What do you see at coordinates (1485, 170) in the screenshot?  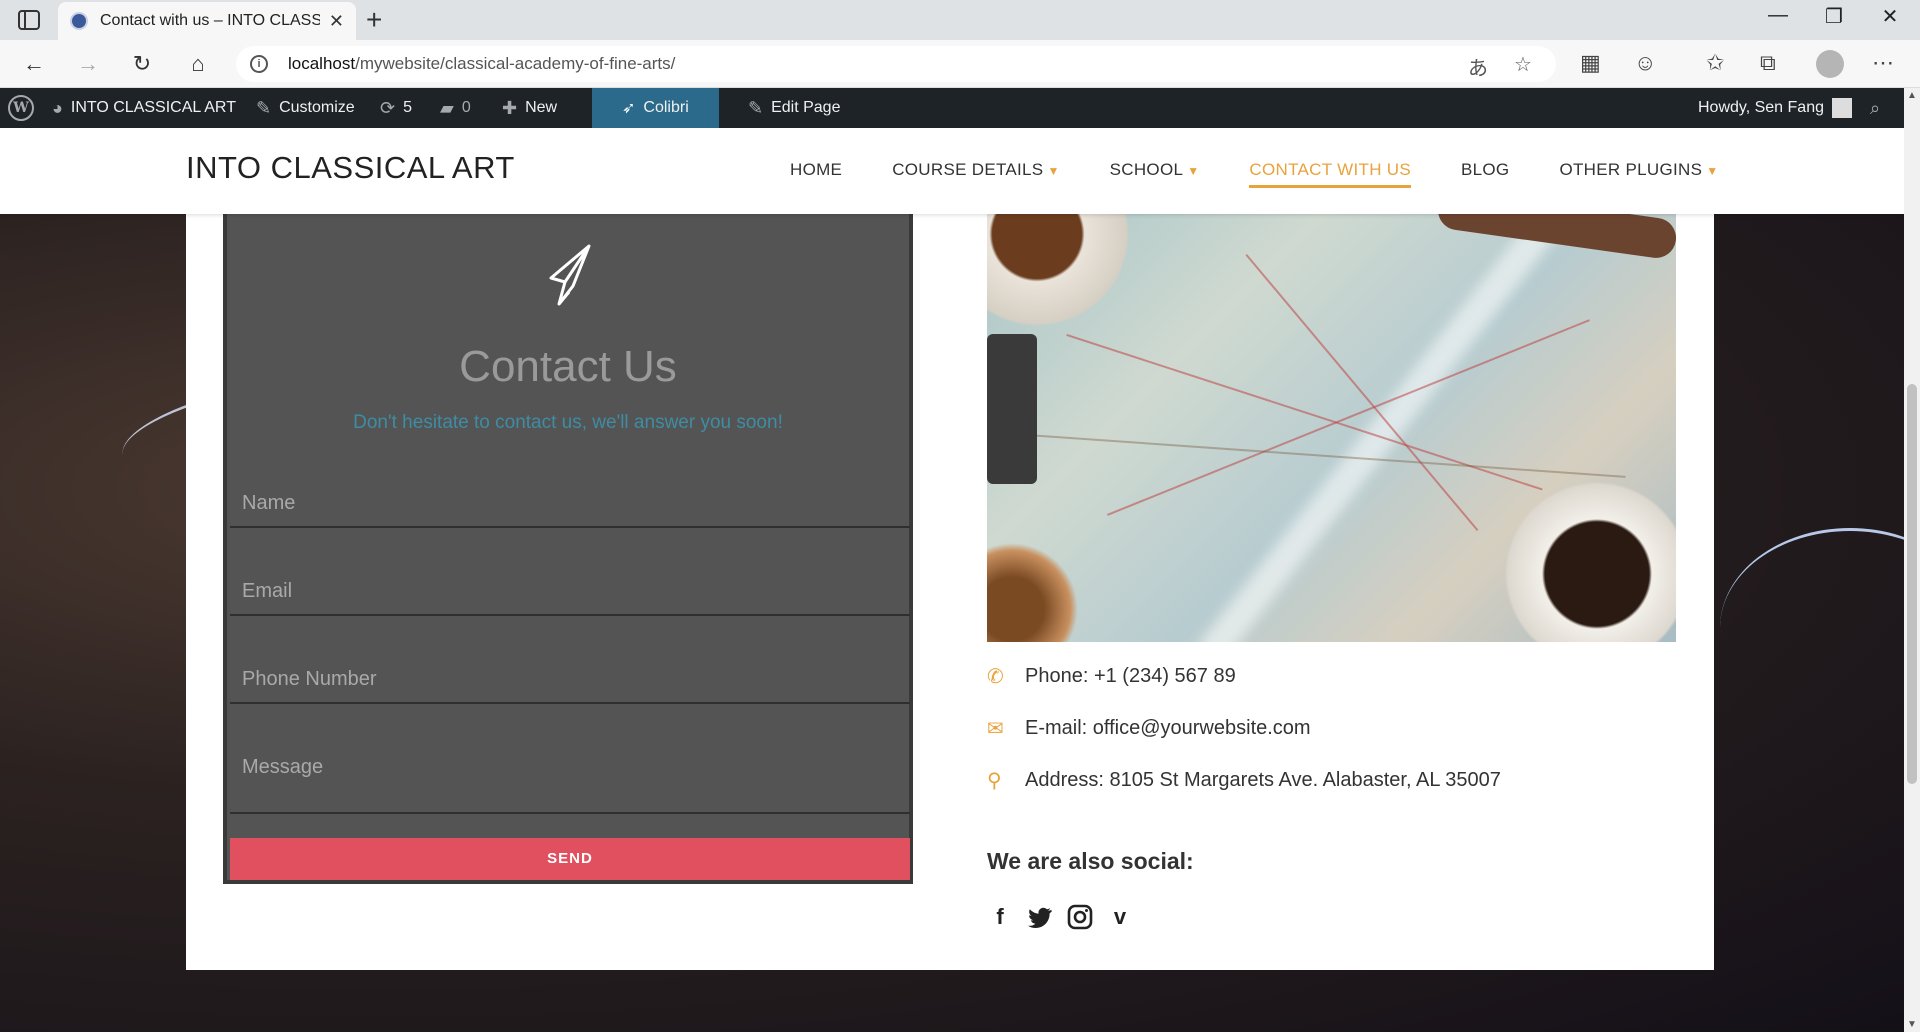 I see `menu-item-blog: BLOG` at bounding box center [1485, 170].